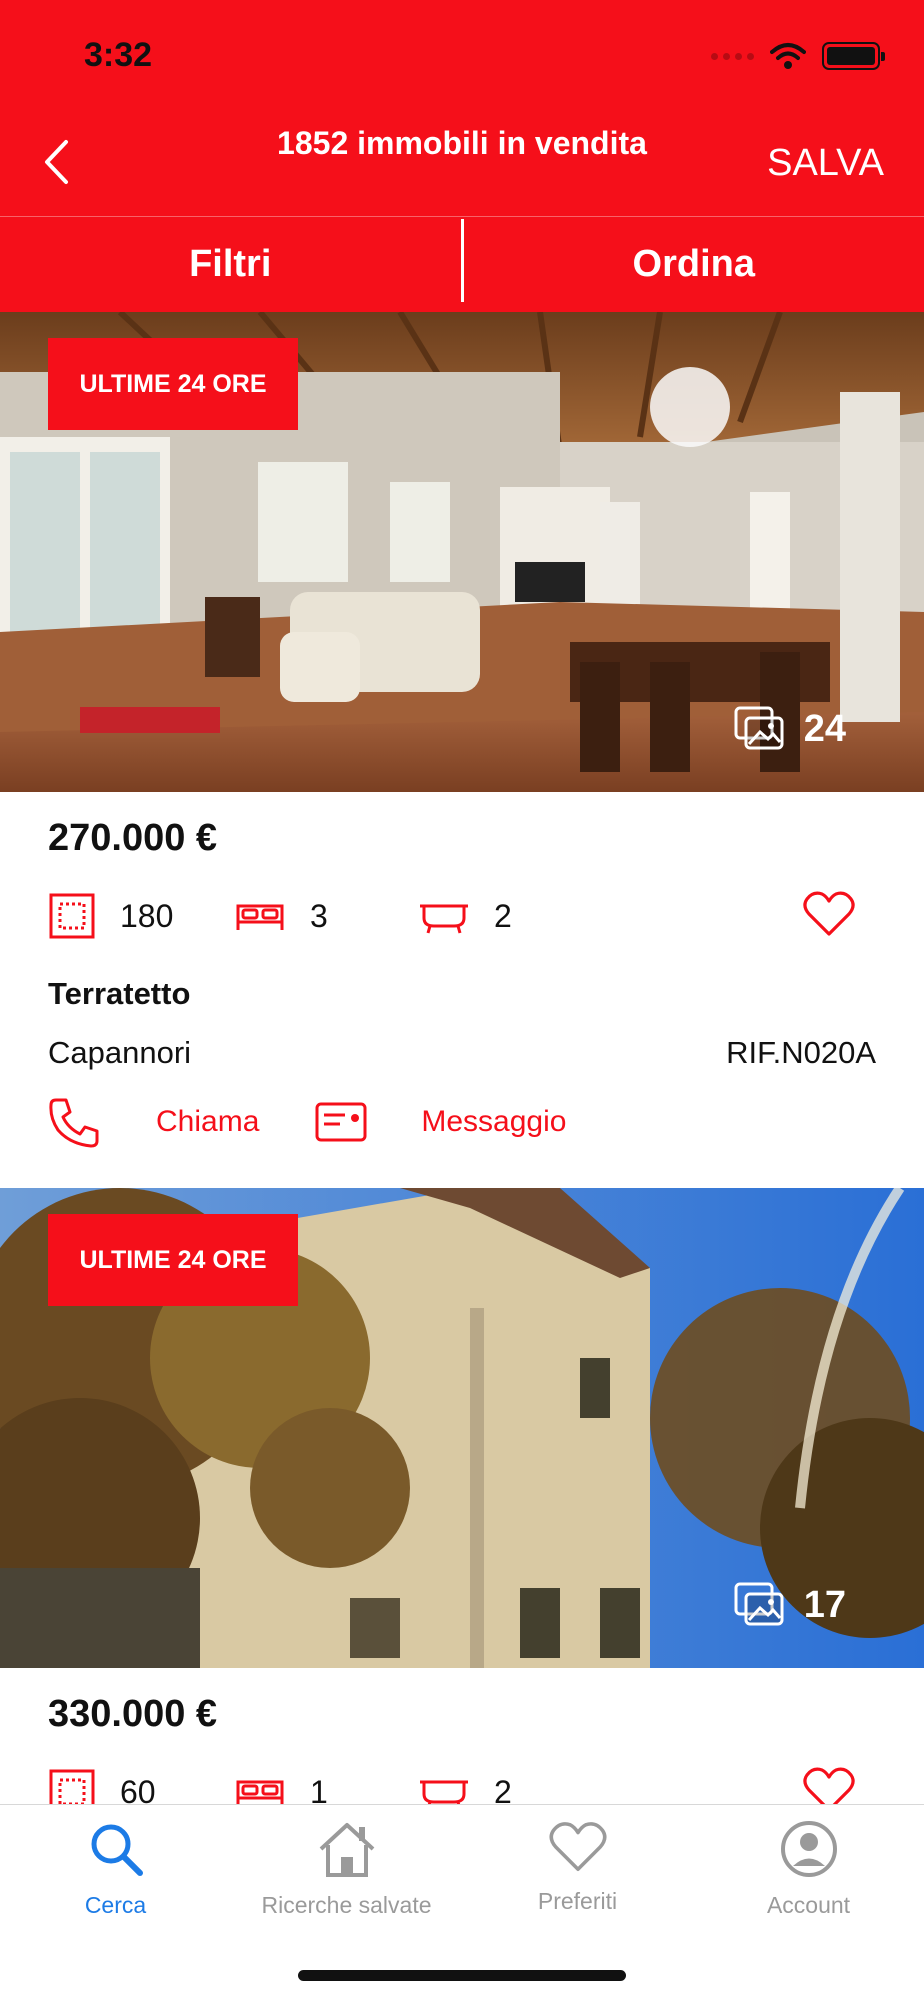  Describe the element at coordinates (147, 915) in the screenshot. I see `surface-value: 180` at that location.